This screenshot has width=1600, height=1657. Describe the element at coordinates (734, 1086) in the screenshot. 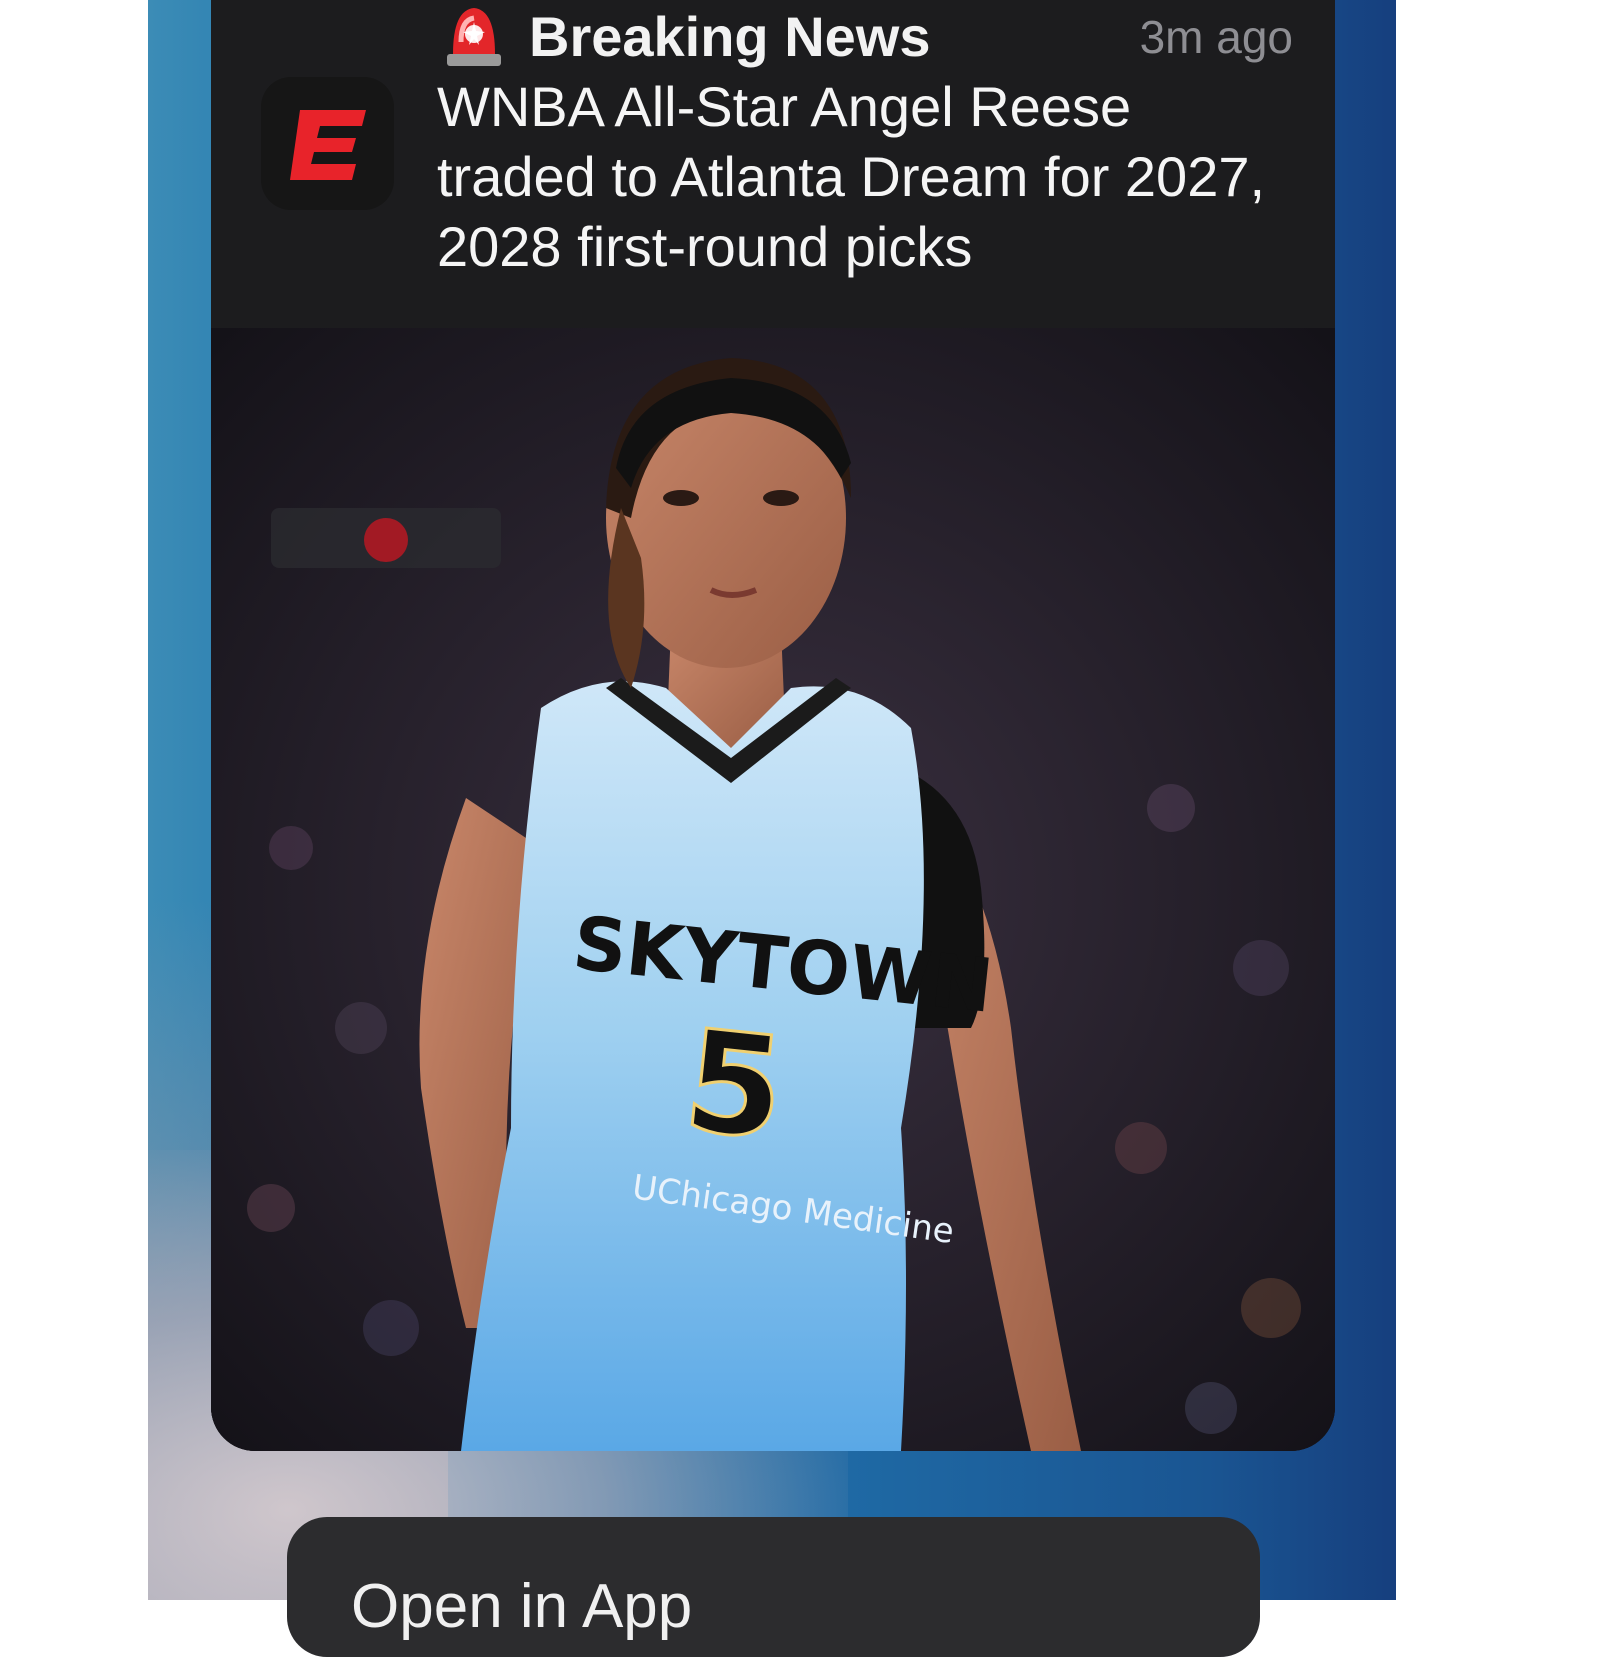

I see `jersey-number: 5` at that location.